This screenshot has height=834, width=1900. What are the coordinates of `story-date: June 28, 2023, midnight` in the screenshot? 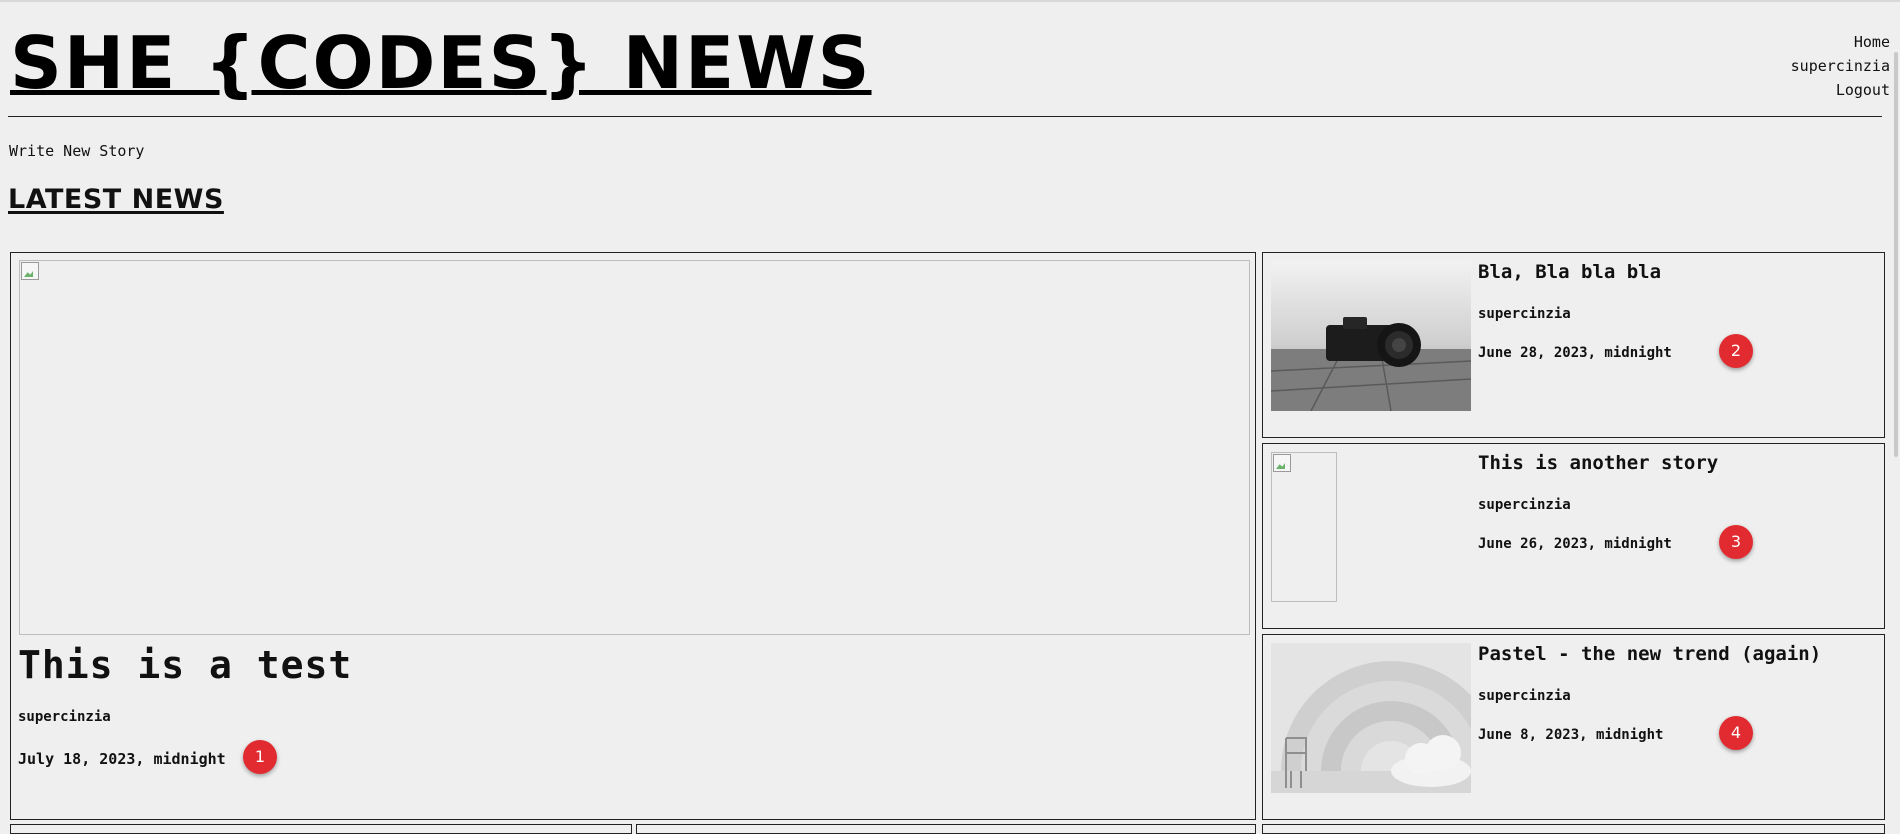 It's located at (1575, 353).